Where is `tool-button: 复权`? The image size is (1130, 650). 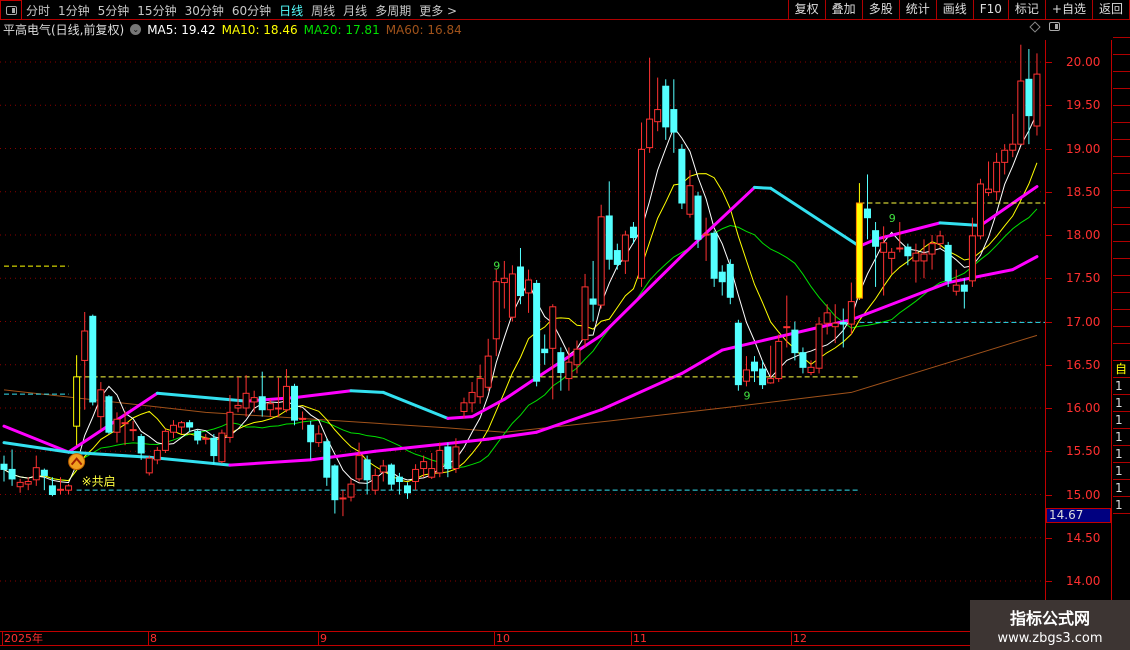 tool-button: 复权 is located at coordinates (806, 10).